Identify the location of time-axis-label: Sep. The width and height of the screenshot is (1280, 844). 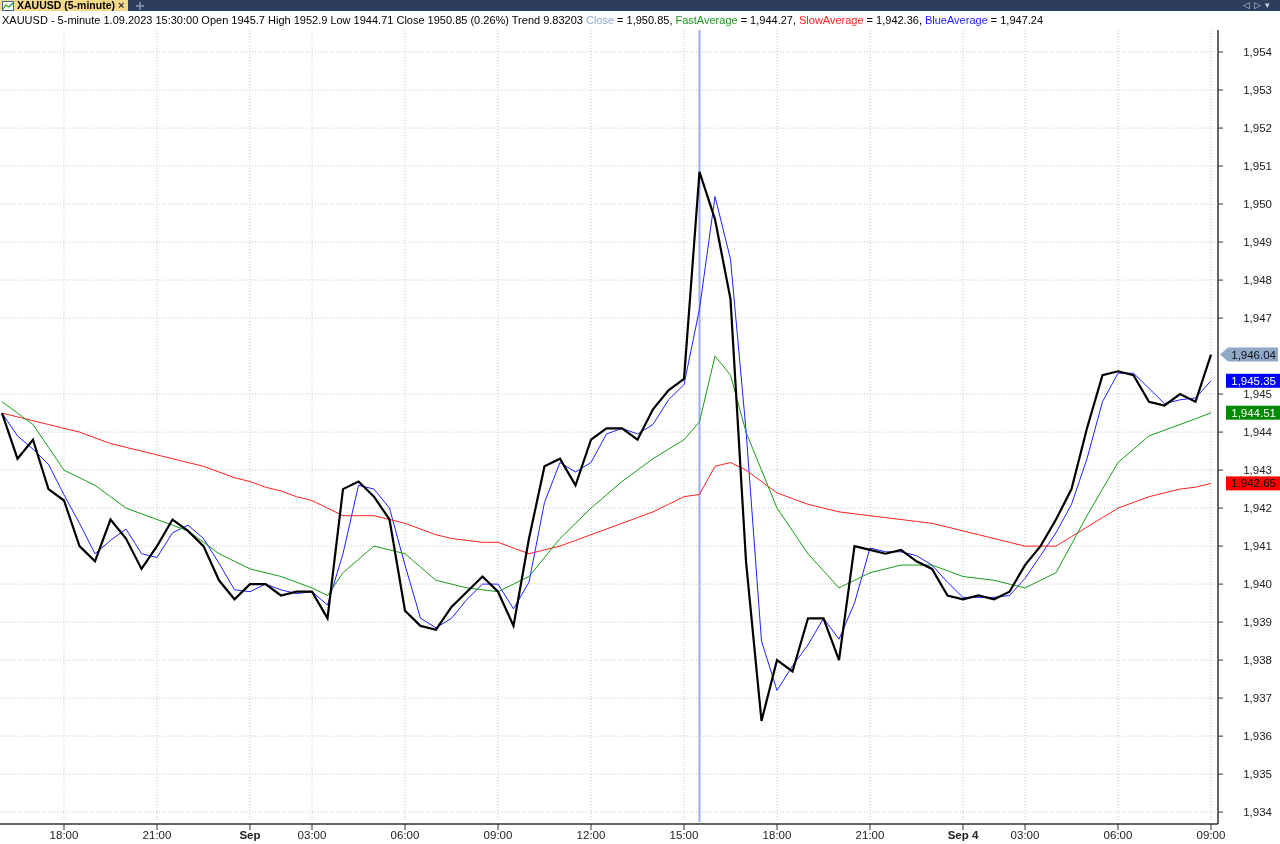
(250, 835).